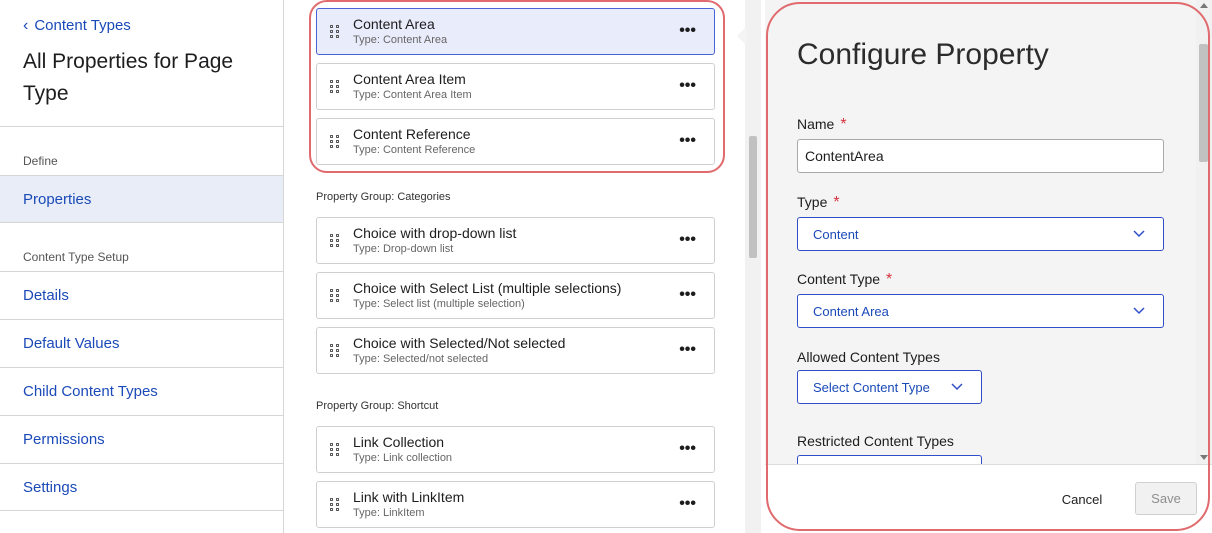 Image resolution: width=1212 pixels, height=533 pixels. I want to click on panel-pointer, so click(742, 36).